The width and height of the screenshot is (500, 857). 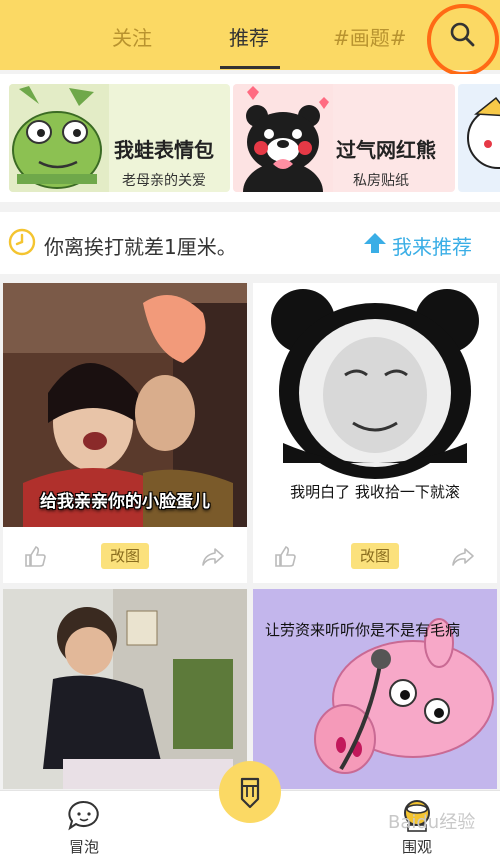 I want to click on active-tab-indicator, so click(x=250, y=67).